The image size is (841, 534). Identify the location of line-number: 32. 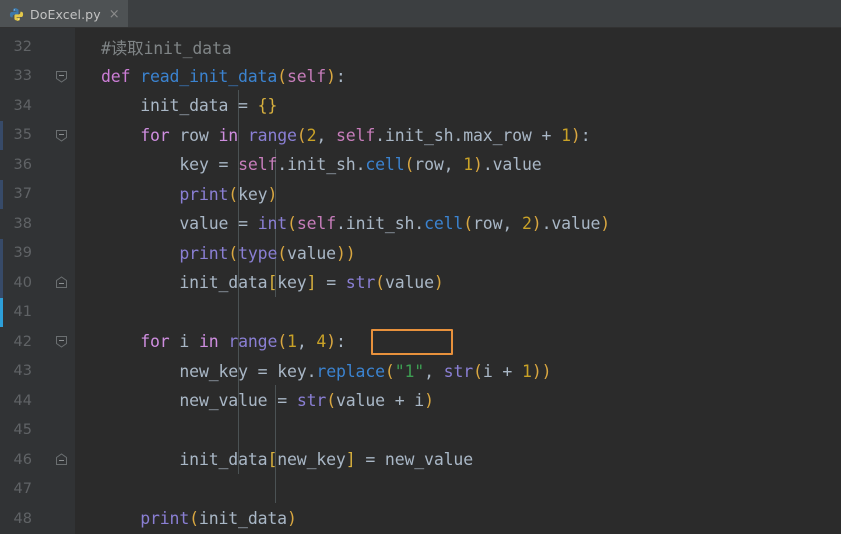
(22, 46).